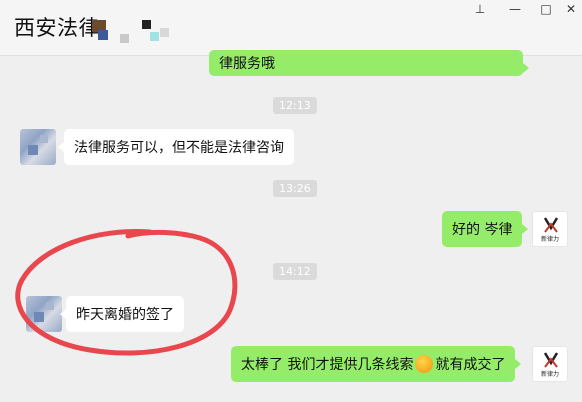  What do you see at coordinates (295, 188) in the screenshot?
I see `timestamp: 13:26` at bounding box center [295, 188].